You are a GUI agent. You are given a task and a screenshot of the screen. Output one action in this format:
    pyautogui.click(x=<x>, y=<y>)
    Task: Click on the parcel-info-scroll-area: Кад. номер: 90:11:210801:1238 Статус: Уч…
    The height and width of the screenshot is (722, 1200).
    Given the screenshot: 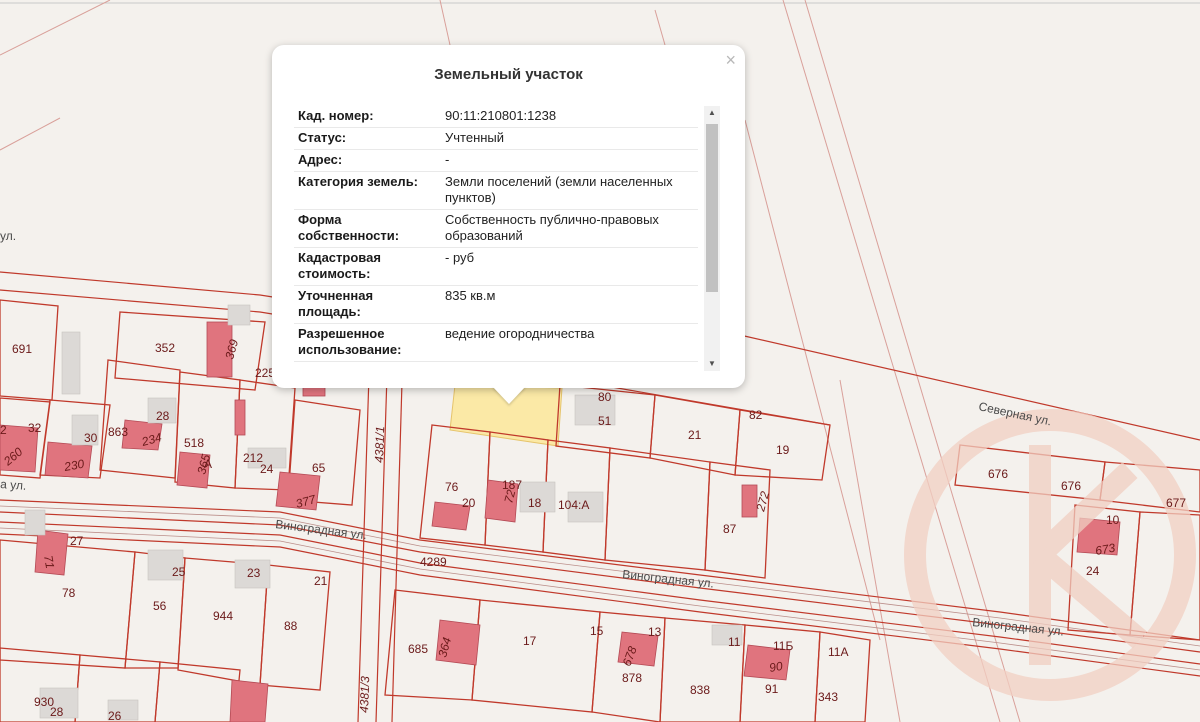 What is the action you would take?
    pyautogui.click(x=507, y=238)
    